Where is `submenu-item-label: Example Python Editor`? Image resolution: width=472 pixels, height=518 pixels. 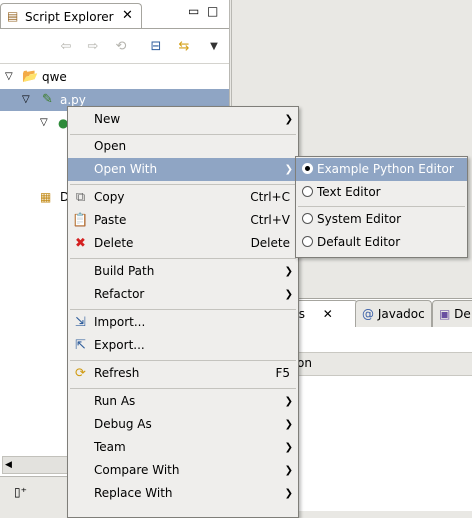 submenu-item-label: Example Python Editor is located at coordinates (385, 169).